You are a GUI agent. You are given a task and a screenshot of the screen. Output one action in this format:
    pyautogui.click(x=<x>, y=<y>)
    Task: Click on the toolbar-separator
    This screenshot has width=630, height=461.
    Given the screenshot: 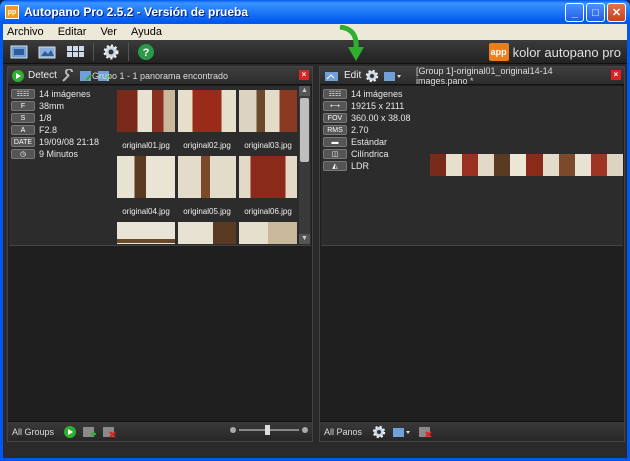 What is the action you would take?
    pyautogui.click(x=93, y=51)
    